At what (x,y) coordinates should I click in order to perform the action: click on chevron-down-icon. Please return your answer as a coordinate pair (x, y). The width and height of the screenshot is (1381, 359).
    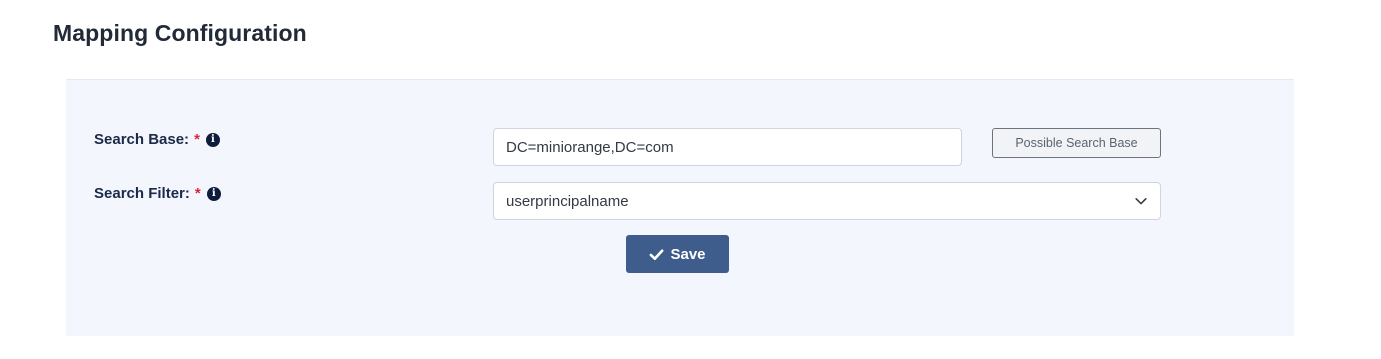
    Looking at the image, I should click on (1141, 201).